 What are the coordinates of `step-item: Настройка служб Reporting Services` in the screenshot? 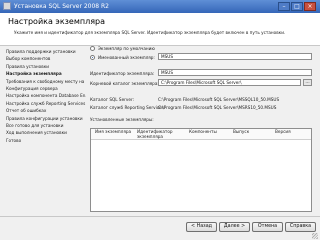 It's located at (46, 103).